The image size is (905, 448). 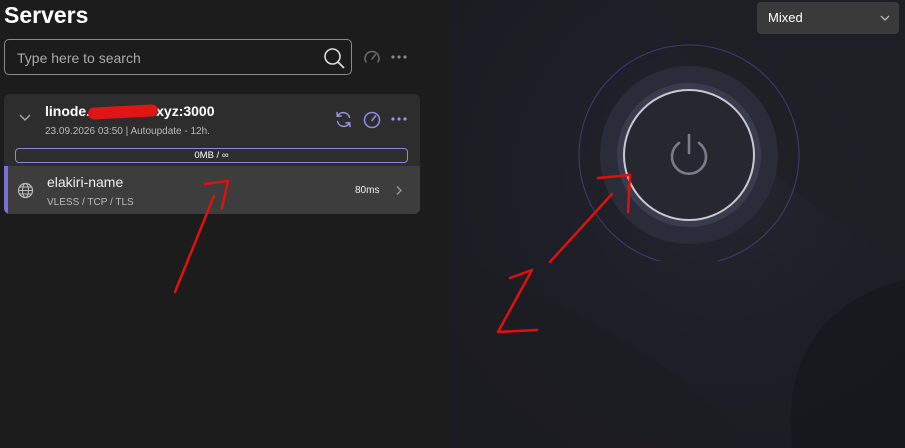 What do you see at coordinates (6, 190) in the screenshot?
I see `selected-indicator` at bounding box center [6, 190].